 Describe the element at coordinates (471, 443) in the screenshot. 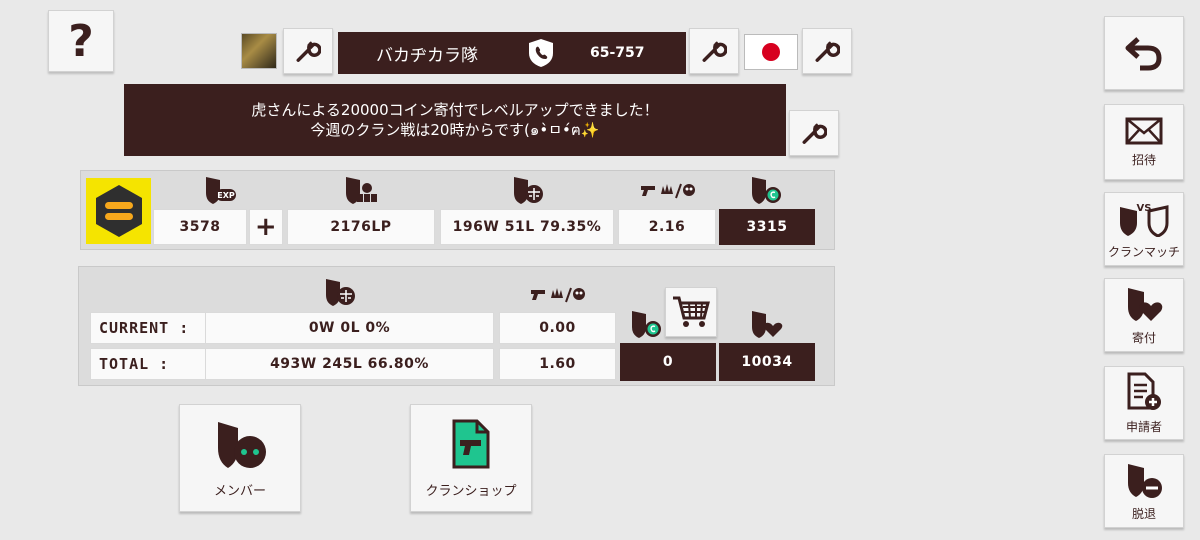

I see `shop-document-icon` at that location.